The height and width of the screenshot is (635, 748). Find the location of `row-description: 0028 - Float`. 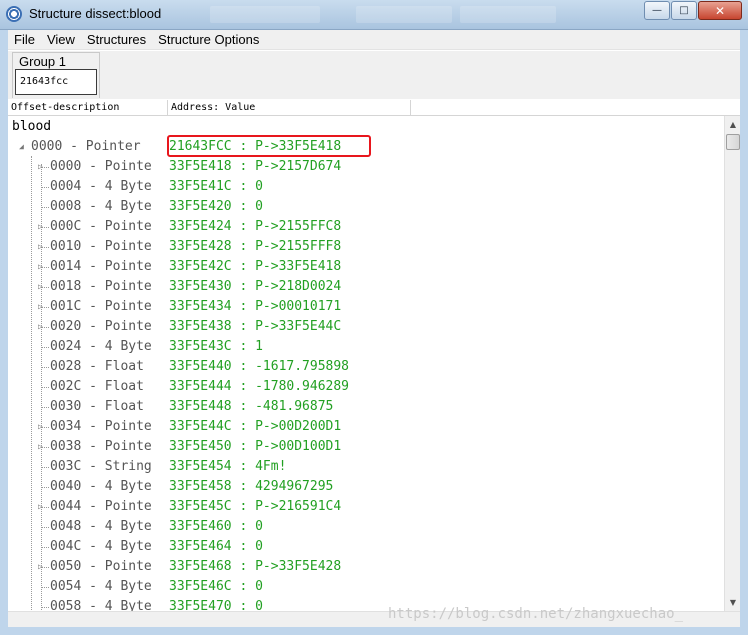

row-description: 0028 - Float is located at coordinates (97, 366).